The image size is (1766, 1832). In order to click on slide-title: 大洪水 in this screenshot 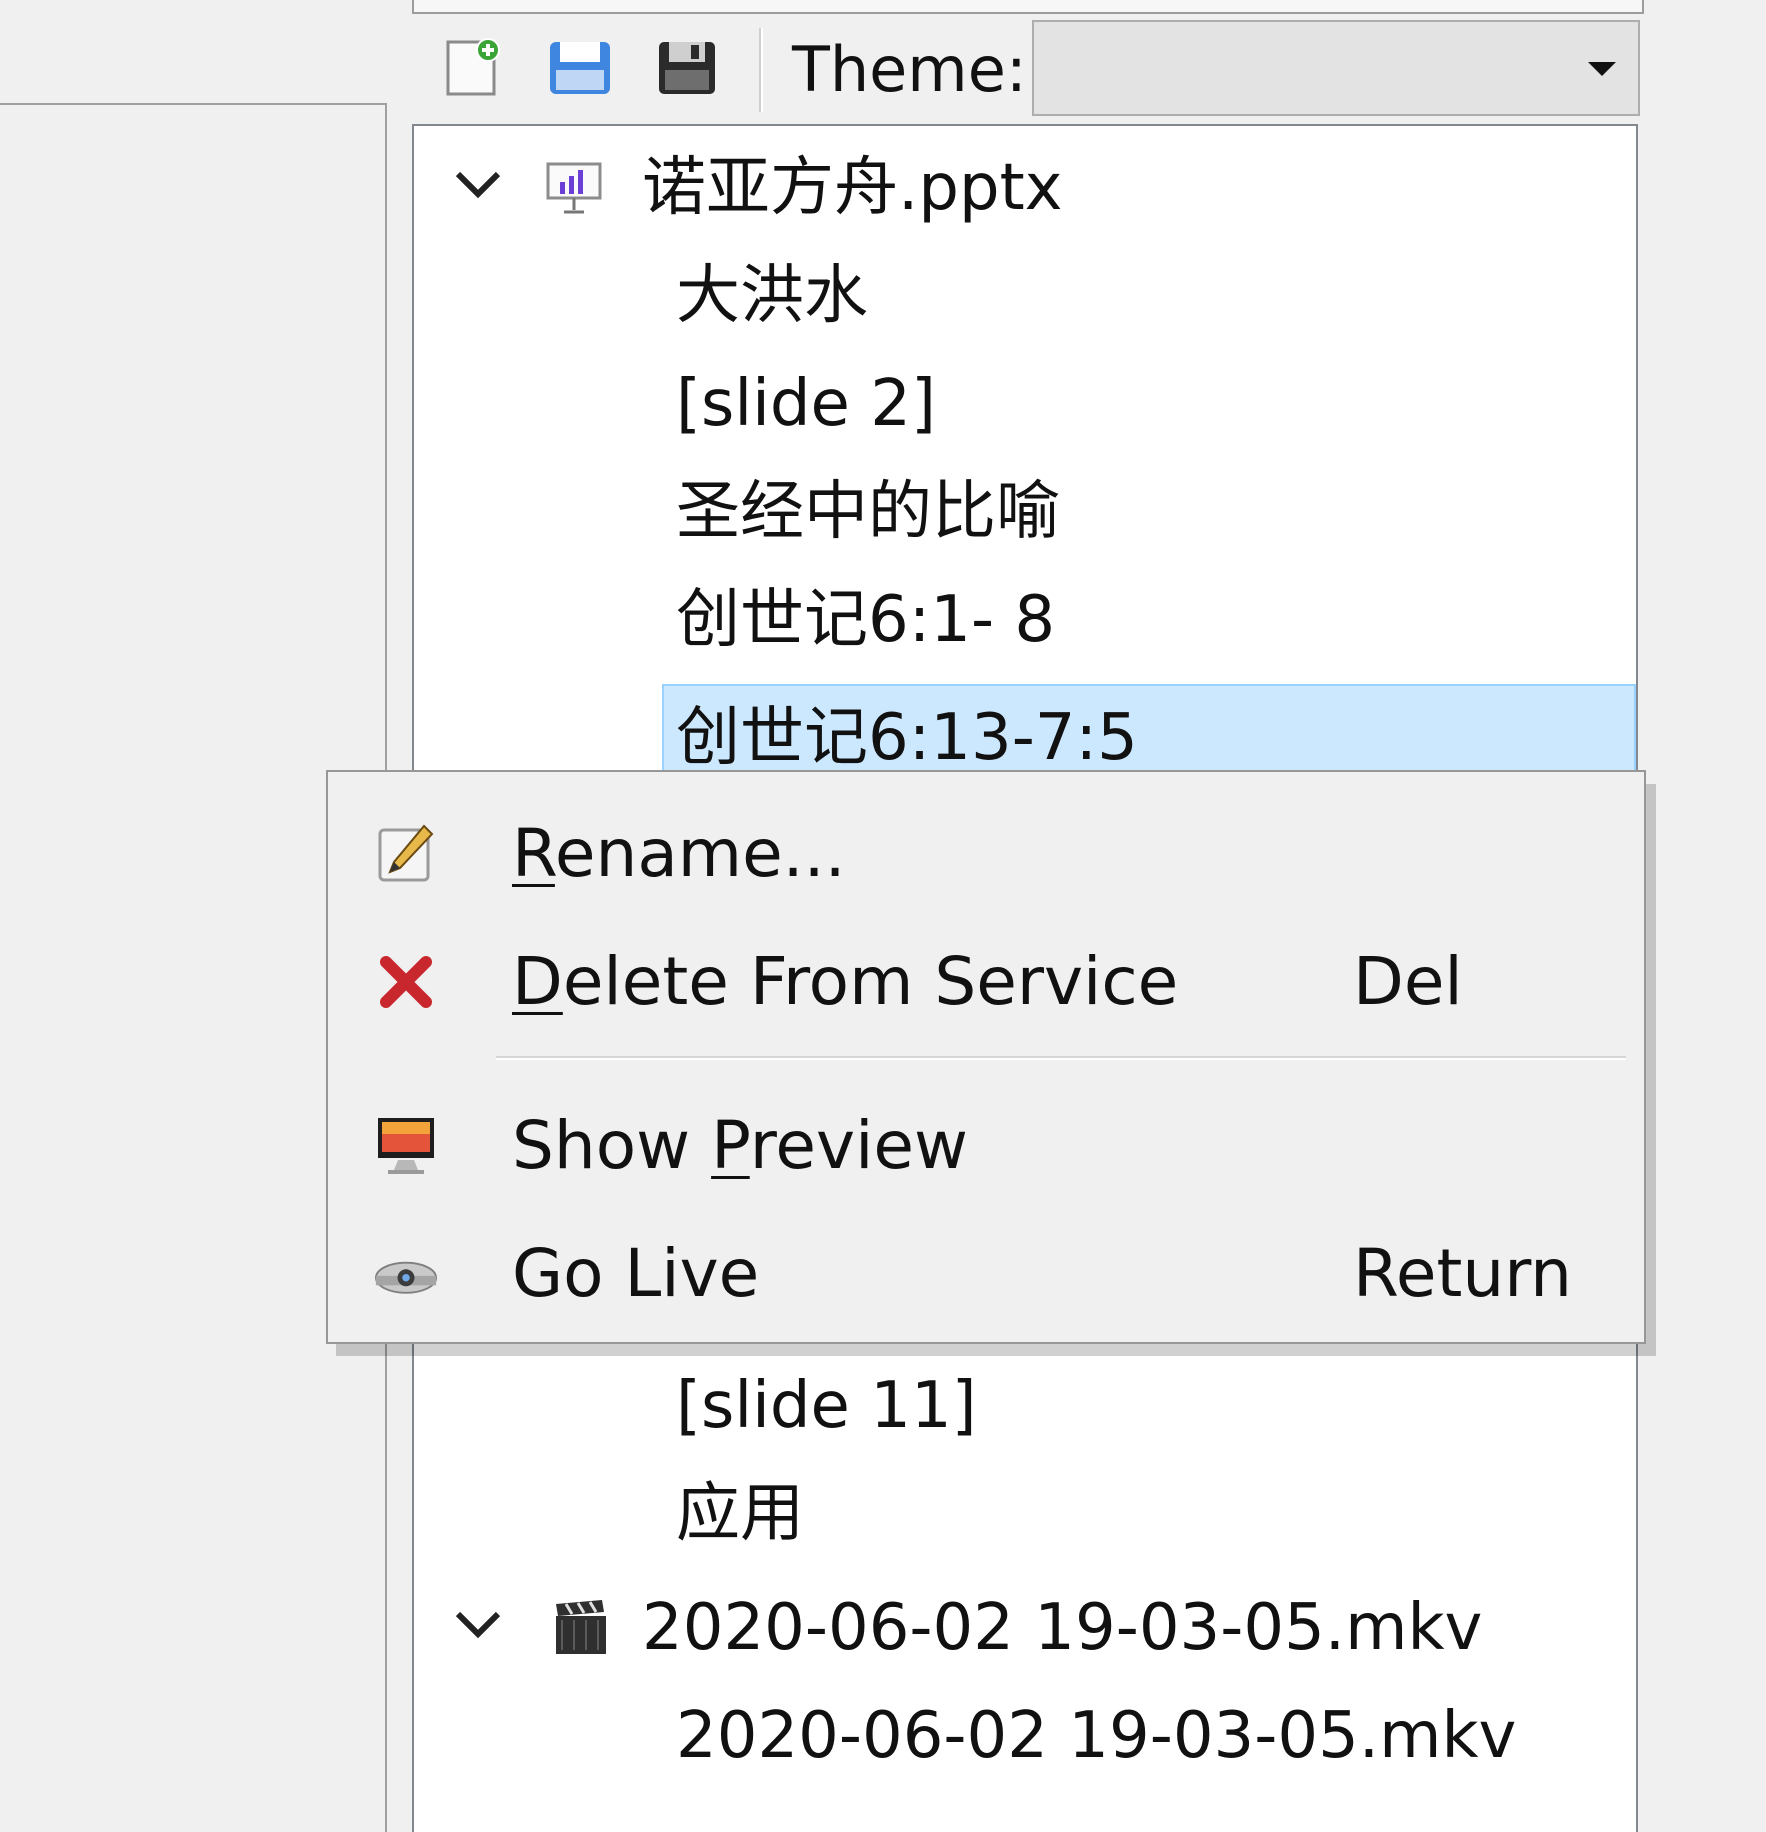, I will do `click(772, 296)`.